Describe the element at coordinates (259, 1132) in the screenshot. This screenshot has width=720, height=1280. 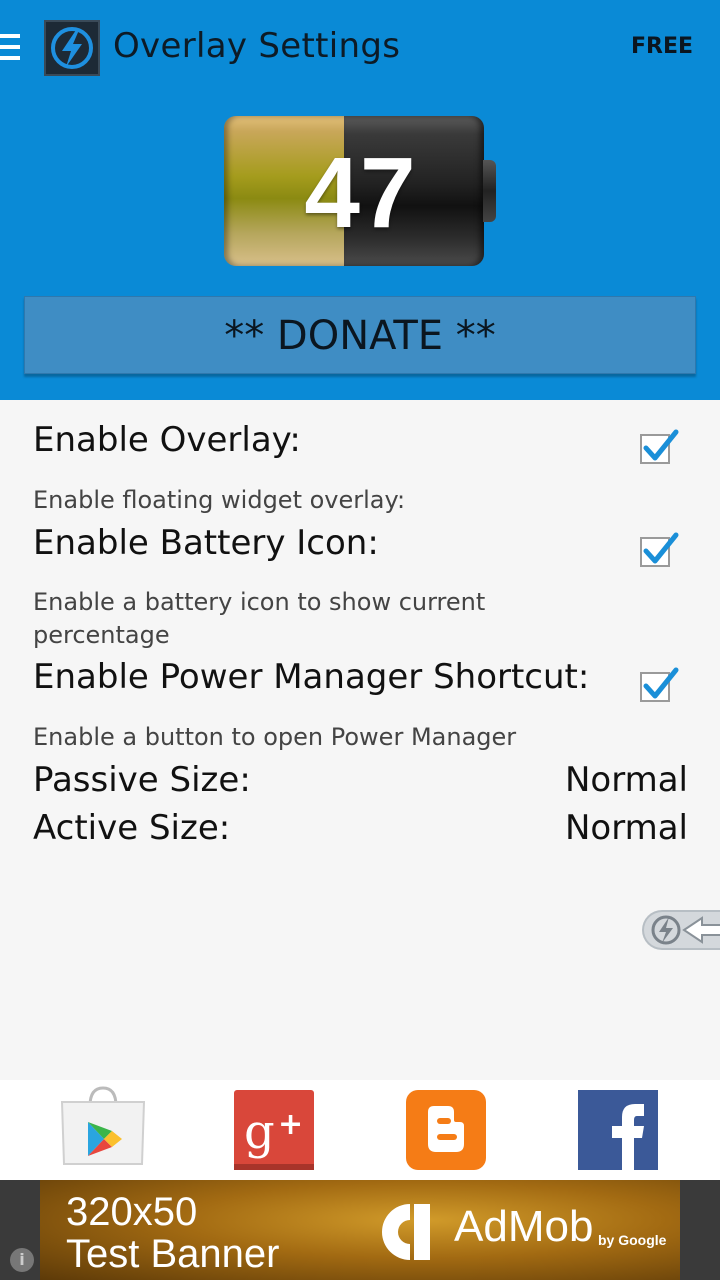
I see `svg-text: g` at that location.